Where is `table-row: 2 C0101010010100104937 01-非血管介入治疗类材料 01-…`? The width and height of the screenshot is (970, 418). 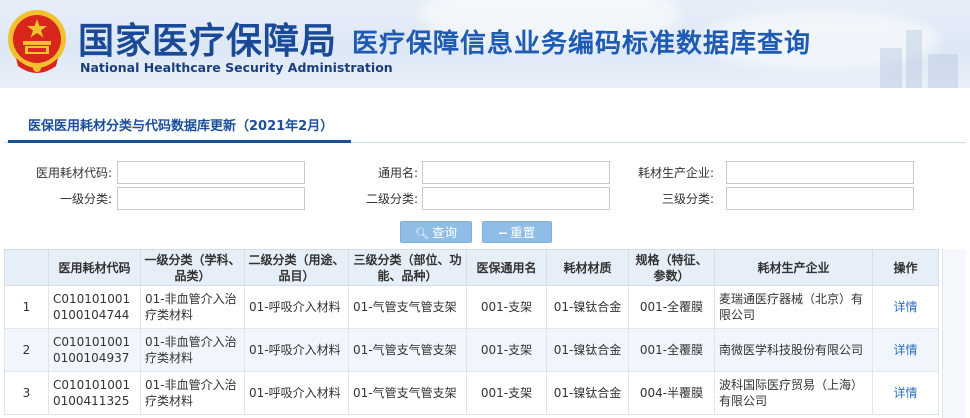
table-row: 2 C0101010010100104937 01-非血管介入治疗类材料 01-… is located at coordinates (471, 350).